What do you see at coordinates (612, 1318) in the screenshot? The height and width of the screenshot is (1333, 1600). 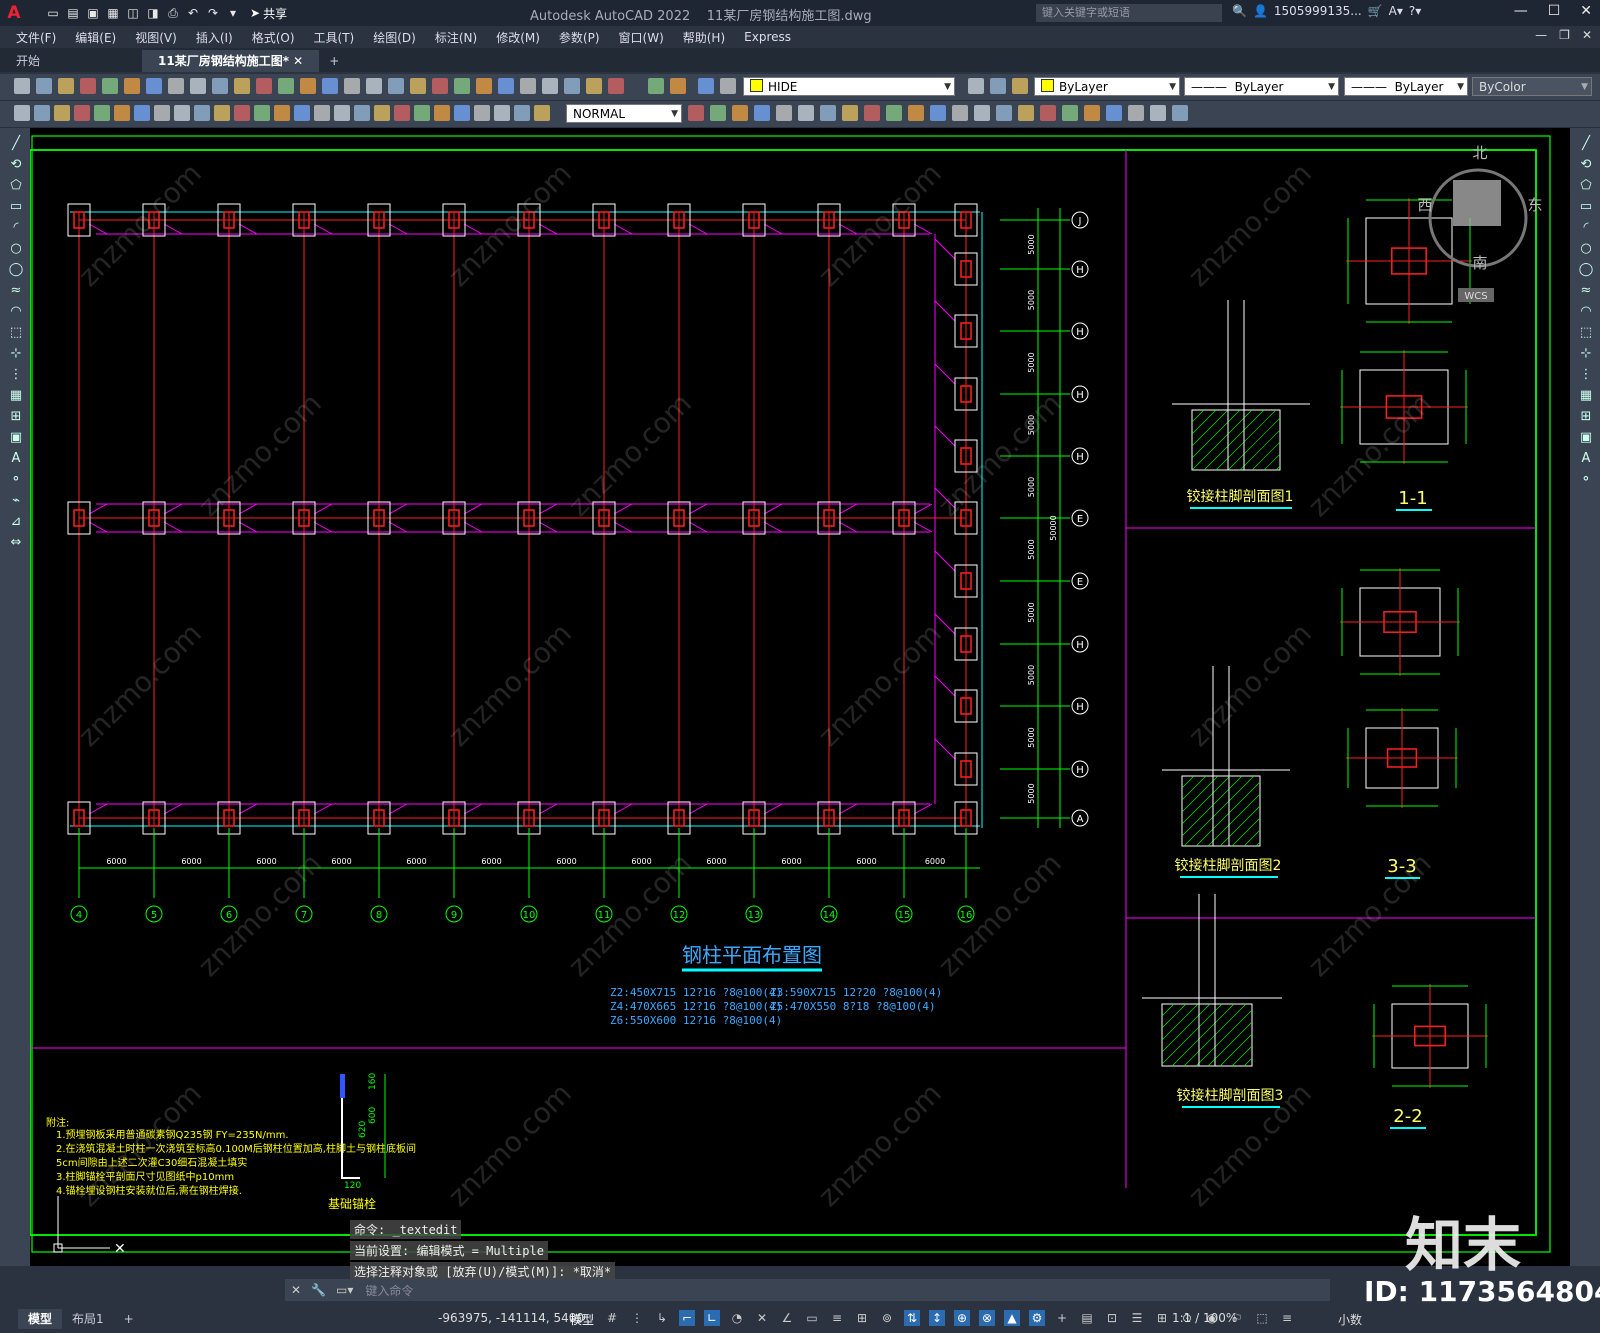 I see `status-toggle-icon: #` at bounding box center [612, 1318].